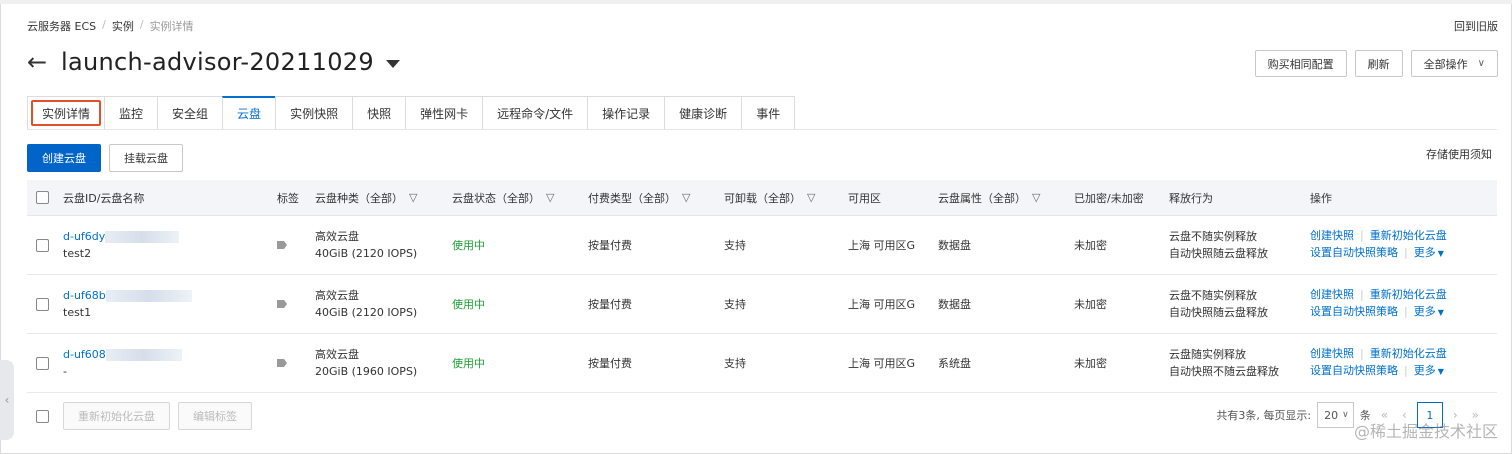  I want to click on tab-instance-details: 实例详情, so click(66, 113).